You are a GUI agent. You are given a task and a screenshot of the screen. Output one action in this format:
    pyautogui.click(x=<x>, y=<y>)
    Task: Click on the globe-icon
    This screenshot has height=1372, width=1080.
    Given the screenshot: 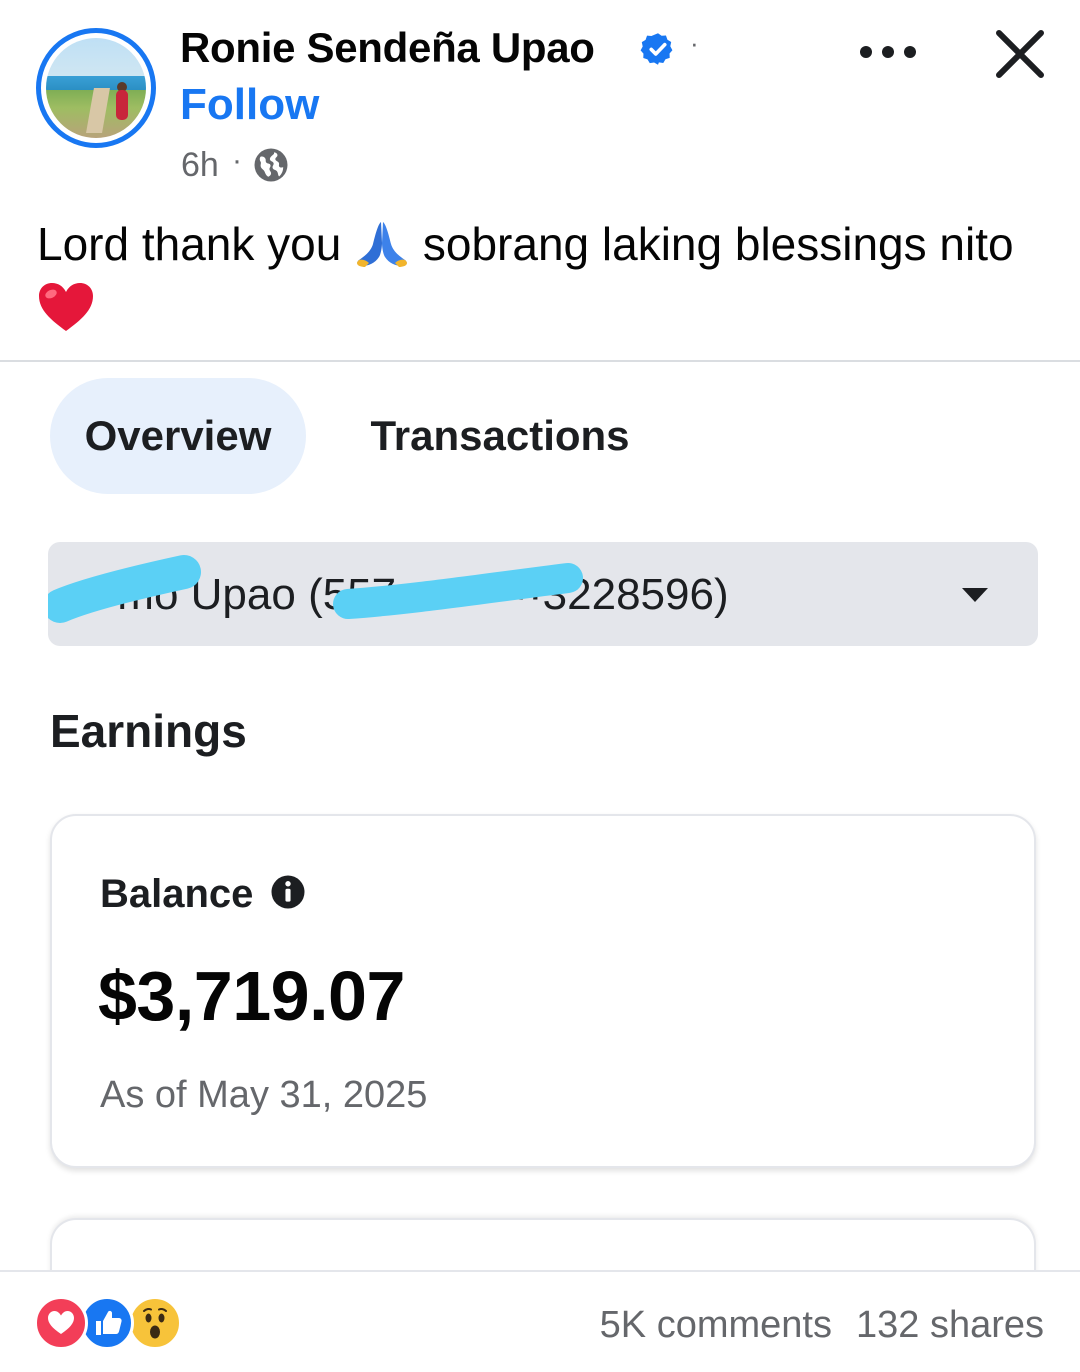 What is the action you would take?
    pyautogui.click(x=271, y=165)
    